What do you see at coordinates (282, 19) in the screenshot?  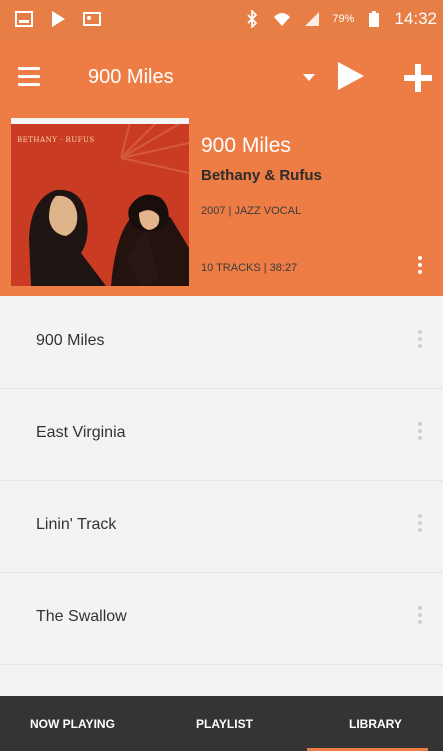 I see `wifi-icon` at bounding box center [282, 19].